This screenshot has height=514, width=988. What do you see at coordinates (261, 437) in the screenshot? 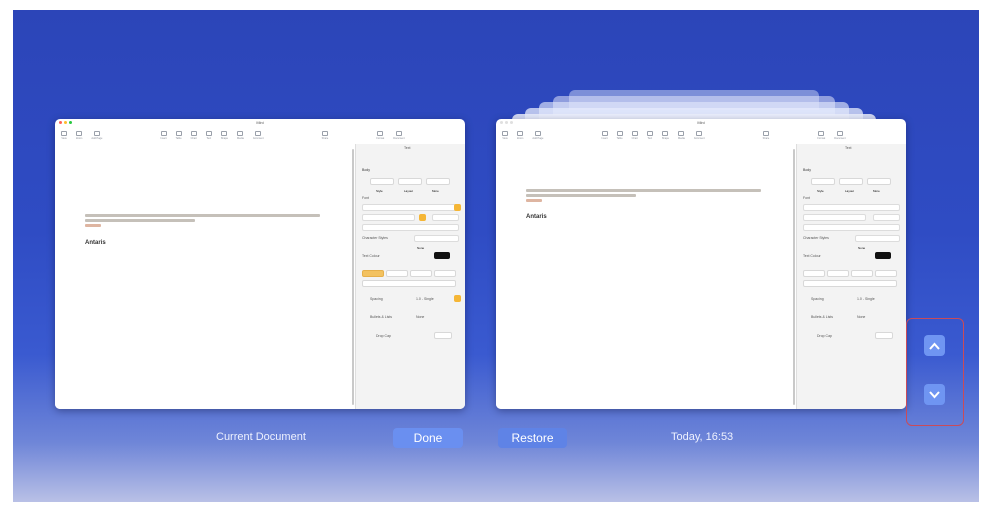
I see `current-document-caption: Current Document` at bounding box center [261, 437].